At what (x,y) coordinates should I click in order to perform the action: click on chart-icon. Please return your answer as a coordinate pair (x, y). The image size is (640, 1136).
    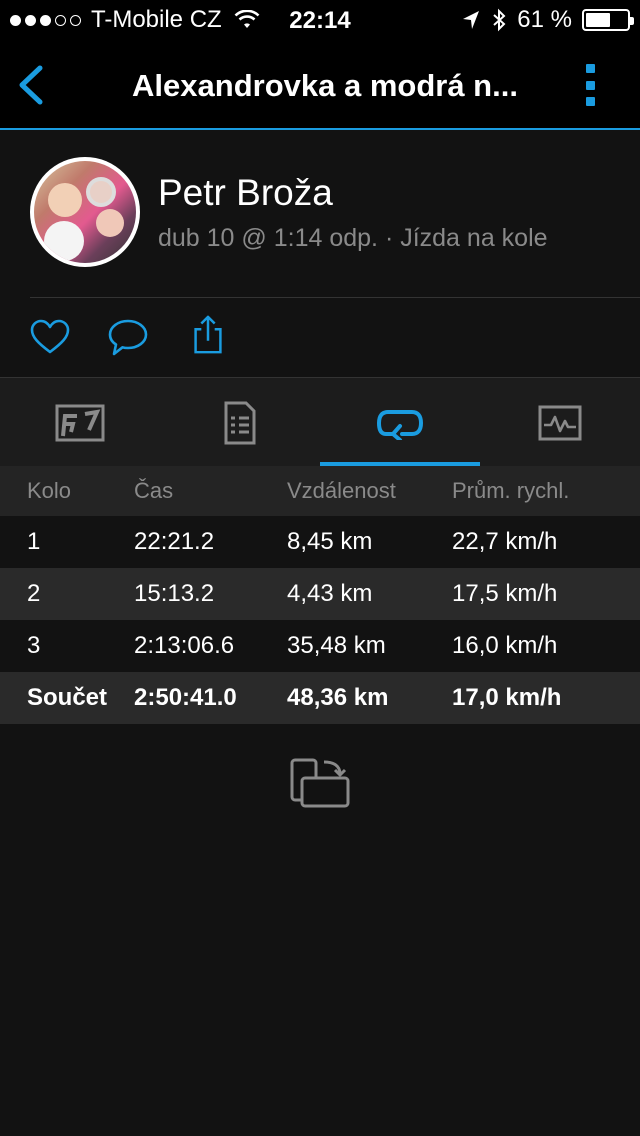
    Looking at the image, I should click on (560, 422).